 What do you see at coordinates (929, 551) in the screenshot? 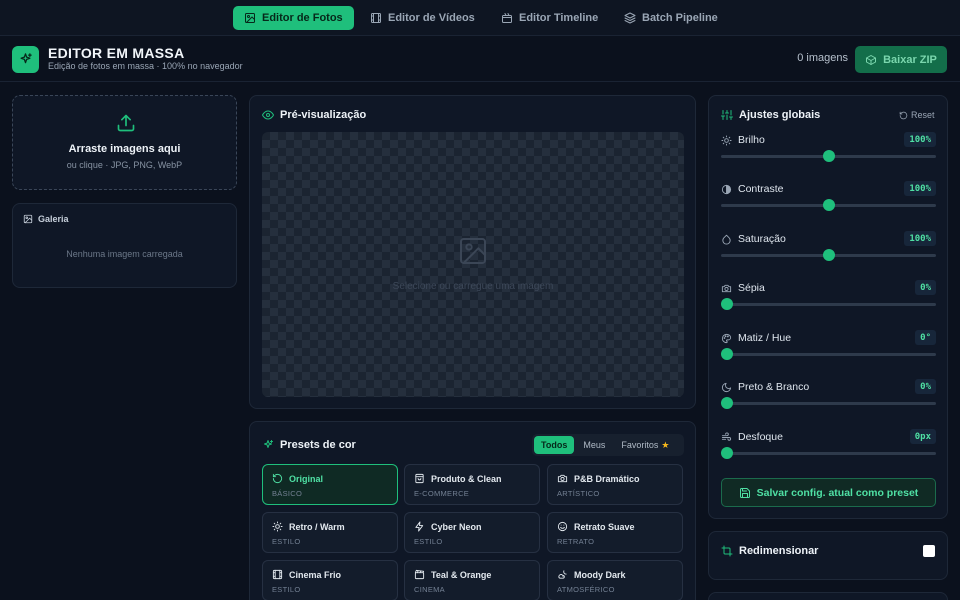
I see `resize-toggle-checkbox` at bounding box center [929, 551].